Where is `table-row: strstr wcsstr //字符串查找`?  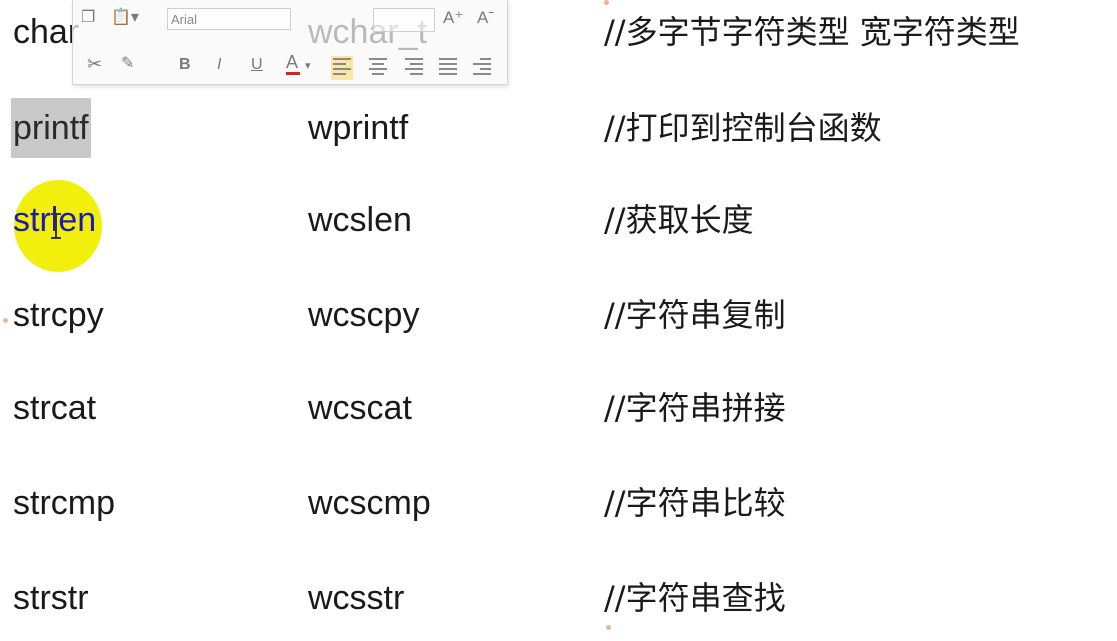 table-row: strstr wcsstr //字符串查找 is located at coordinates (558, 598).